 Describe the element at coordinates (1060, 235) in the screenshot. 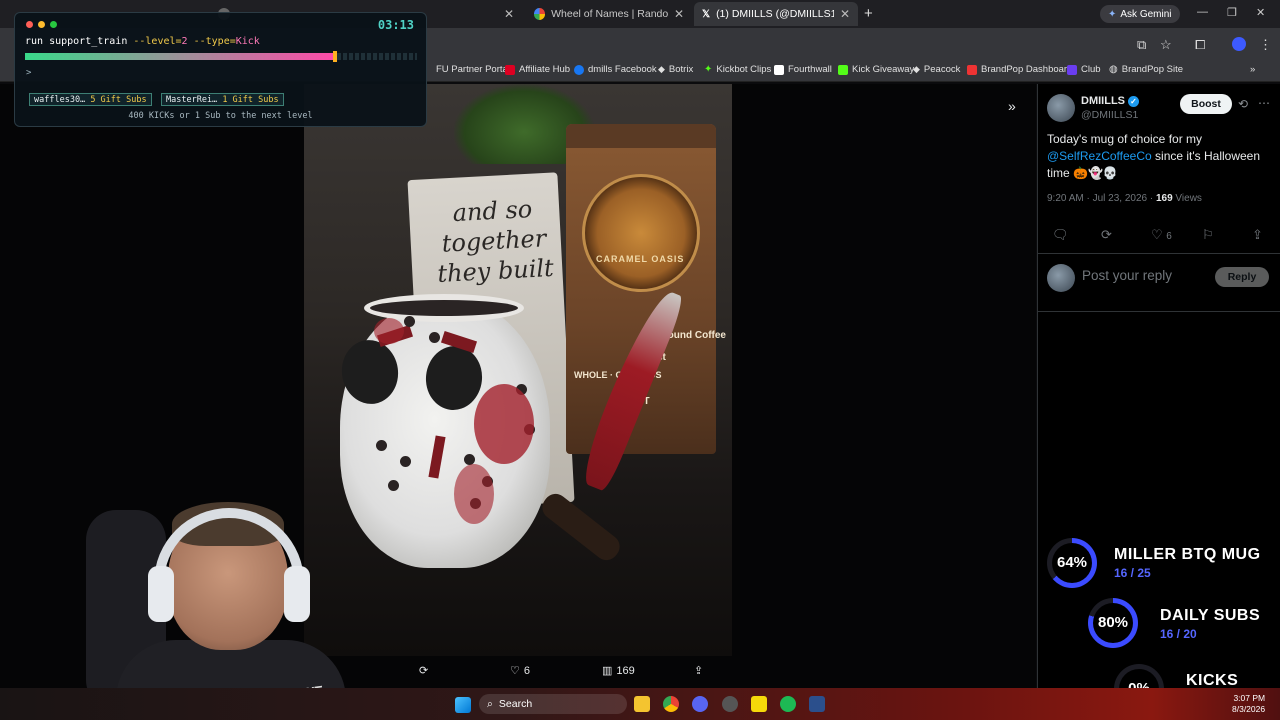

I see `reply-icon: 🗨` at that location.